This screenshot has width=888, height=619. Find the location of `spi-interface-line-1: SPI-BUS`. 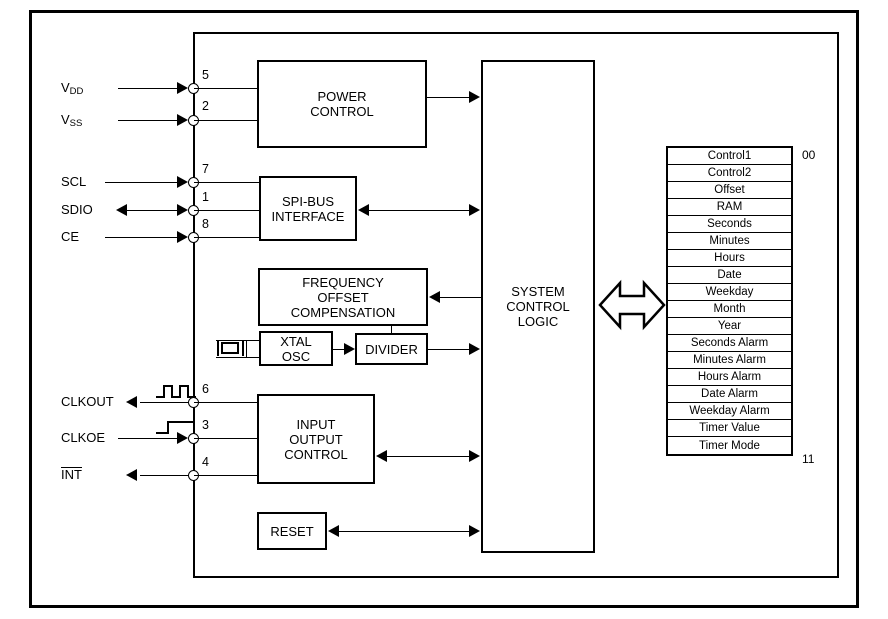

spi-interface-line-1: SPI-BUS is located at coordinates (307, 201).